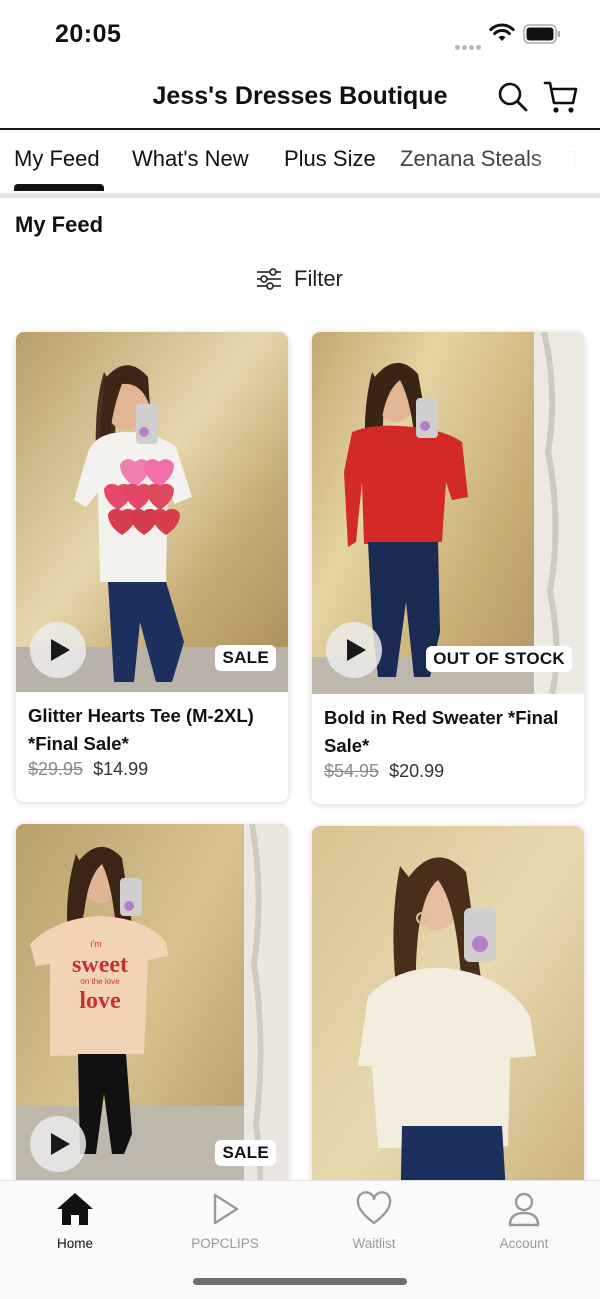 Image resolution: width=600 pixels, height=1299 pixels. Describe the element at coordinates (100, 965) in the screenshot. I see `shirt-graphic-text: sweet` at that location.